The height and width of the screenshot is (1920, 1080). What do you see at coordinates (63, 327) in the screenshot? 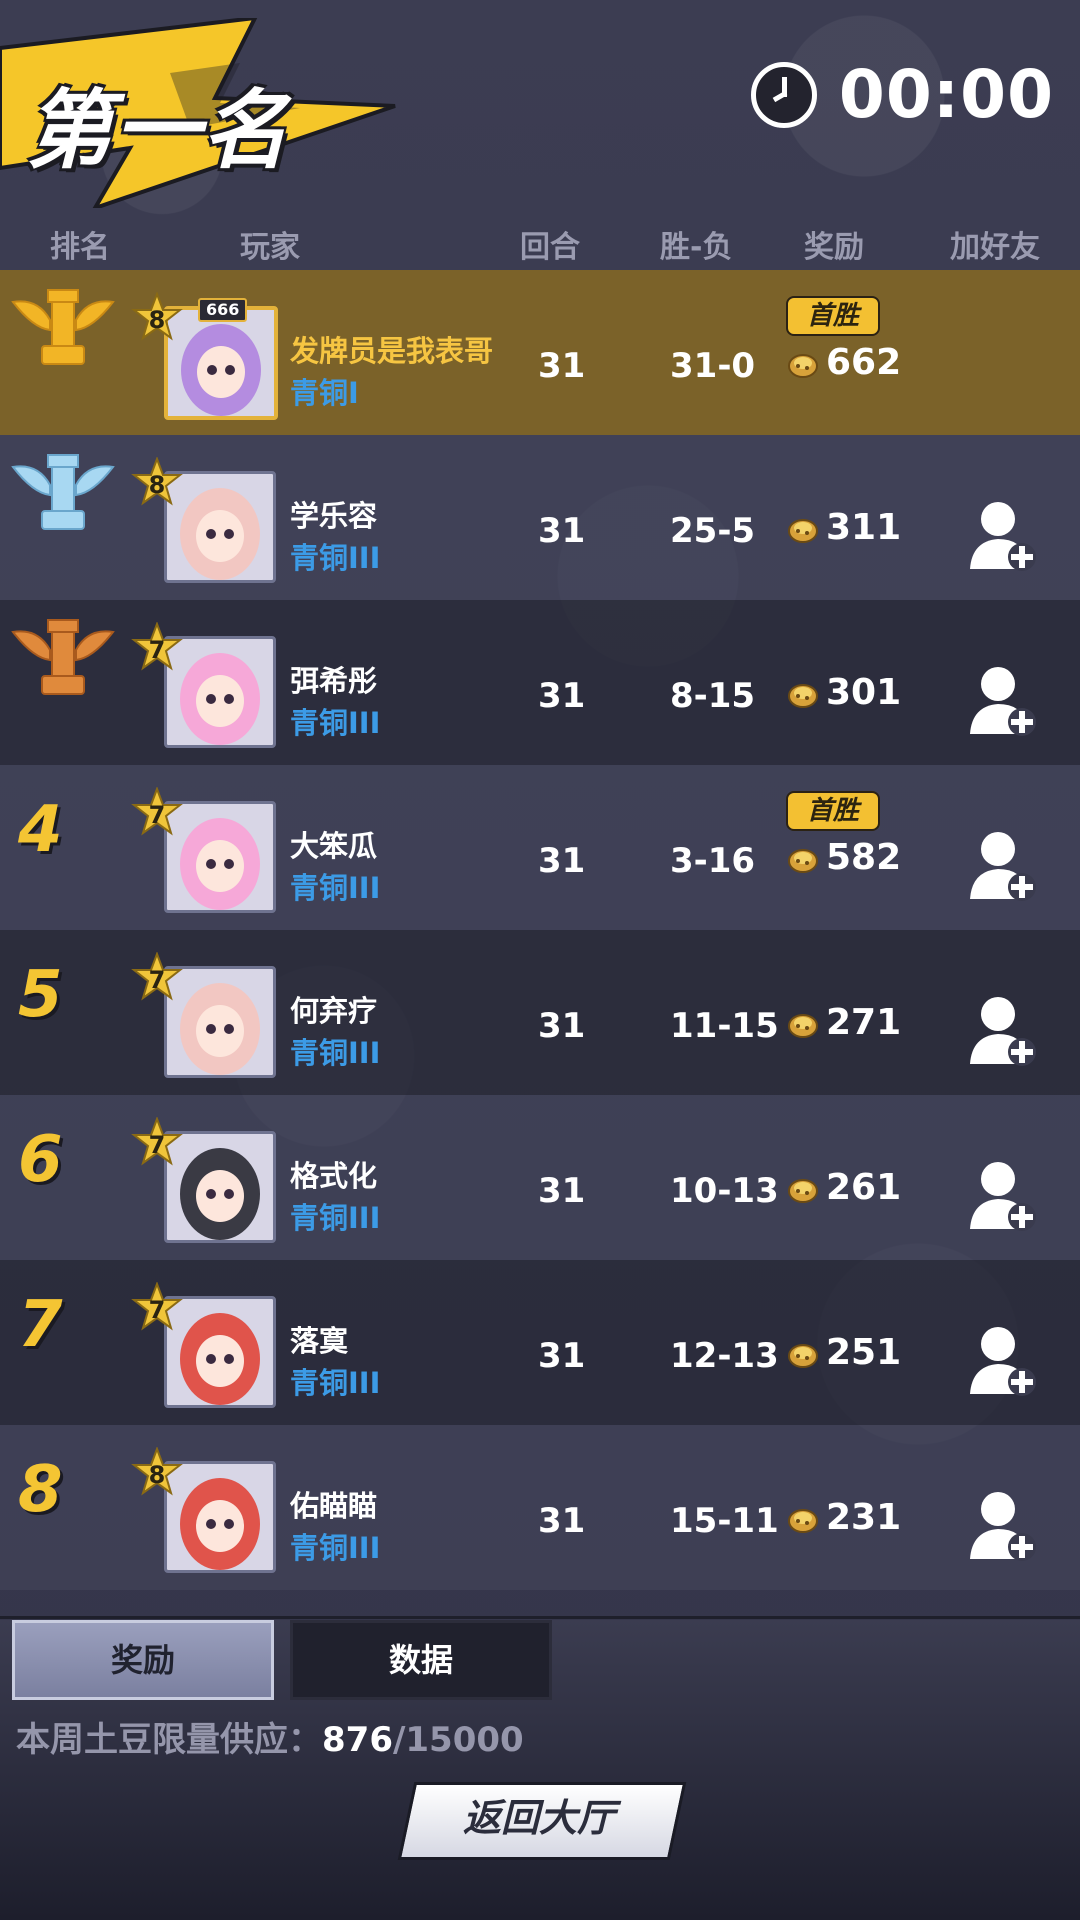
I see `gold-trophy-icon` at bounding box center [63, 327].